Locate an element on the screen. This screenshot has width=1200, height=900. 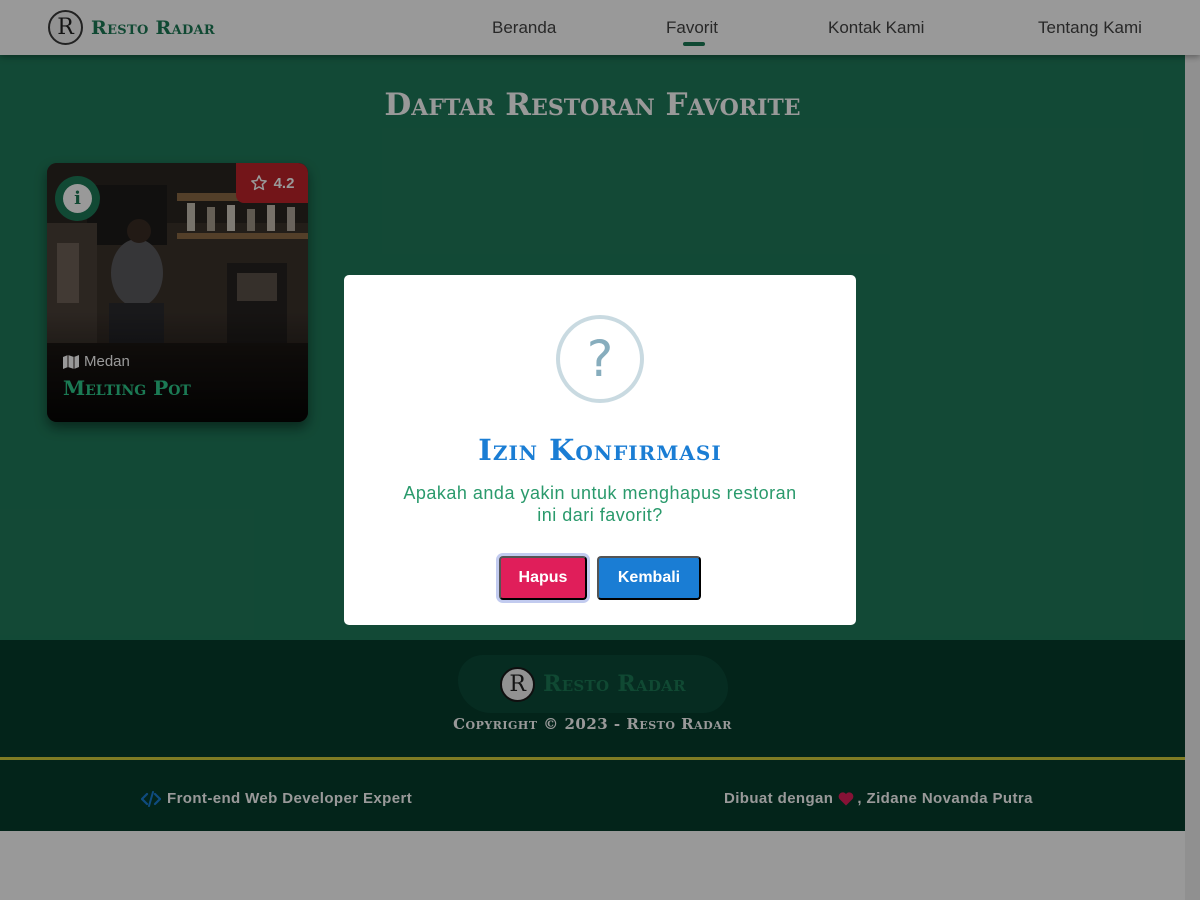
back-button: Kembali is located at coordinates (649, 578).